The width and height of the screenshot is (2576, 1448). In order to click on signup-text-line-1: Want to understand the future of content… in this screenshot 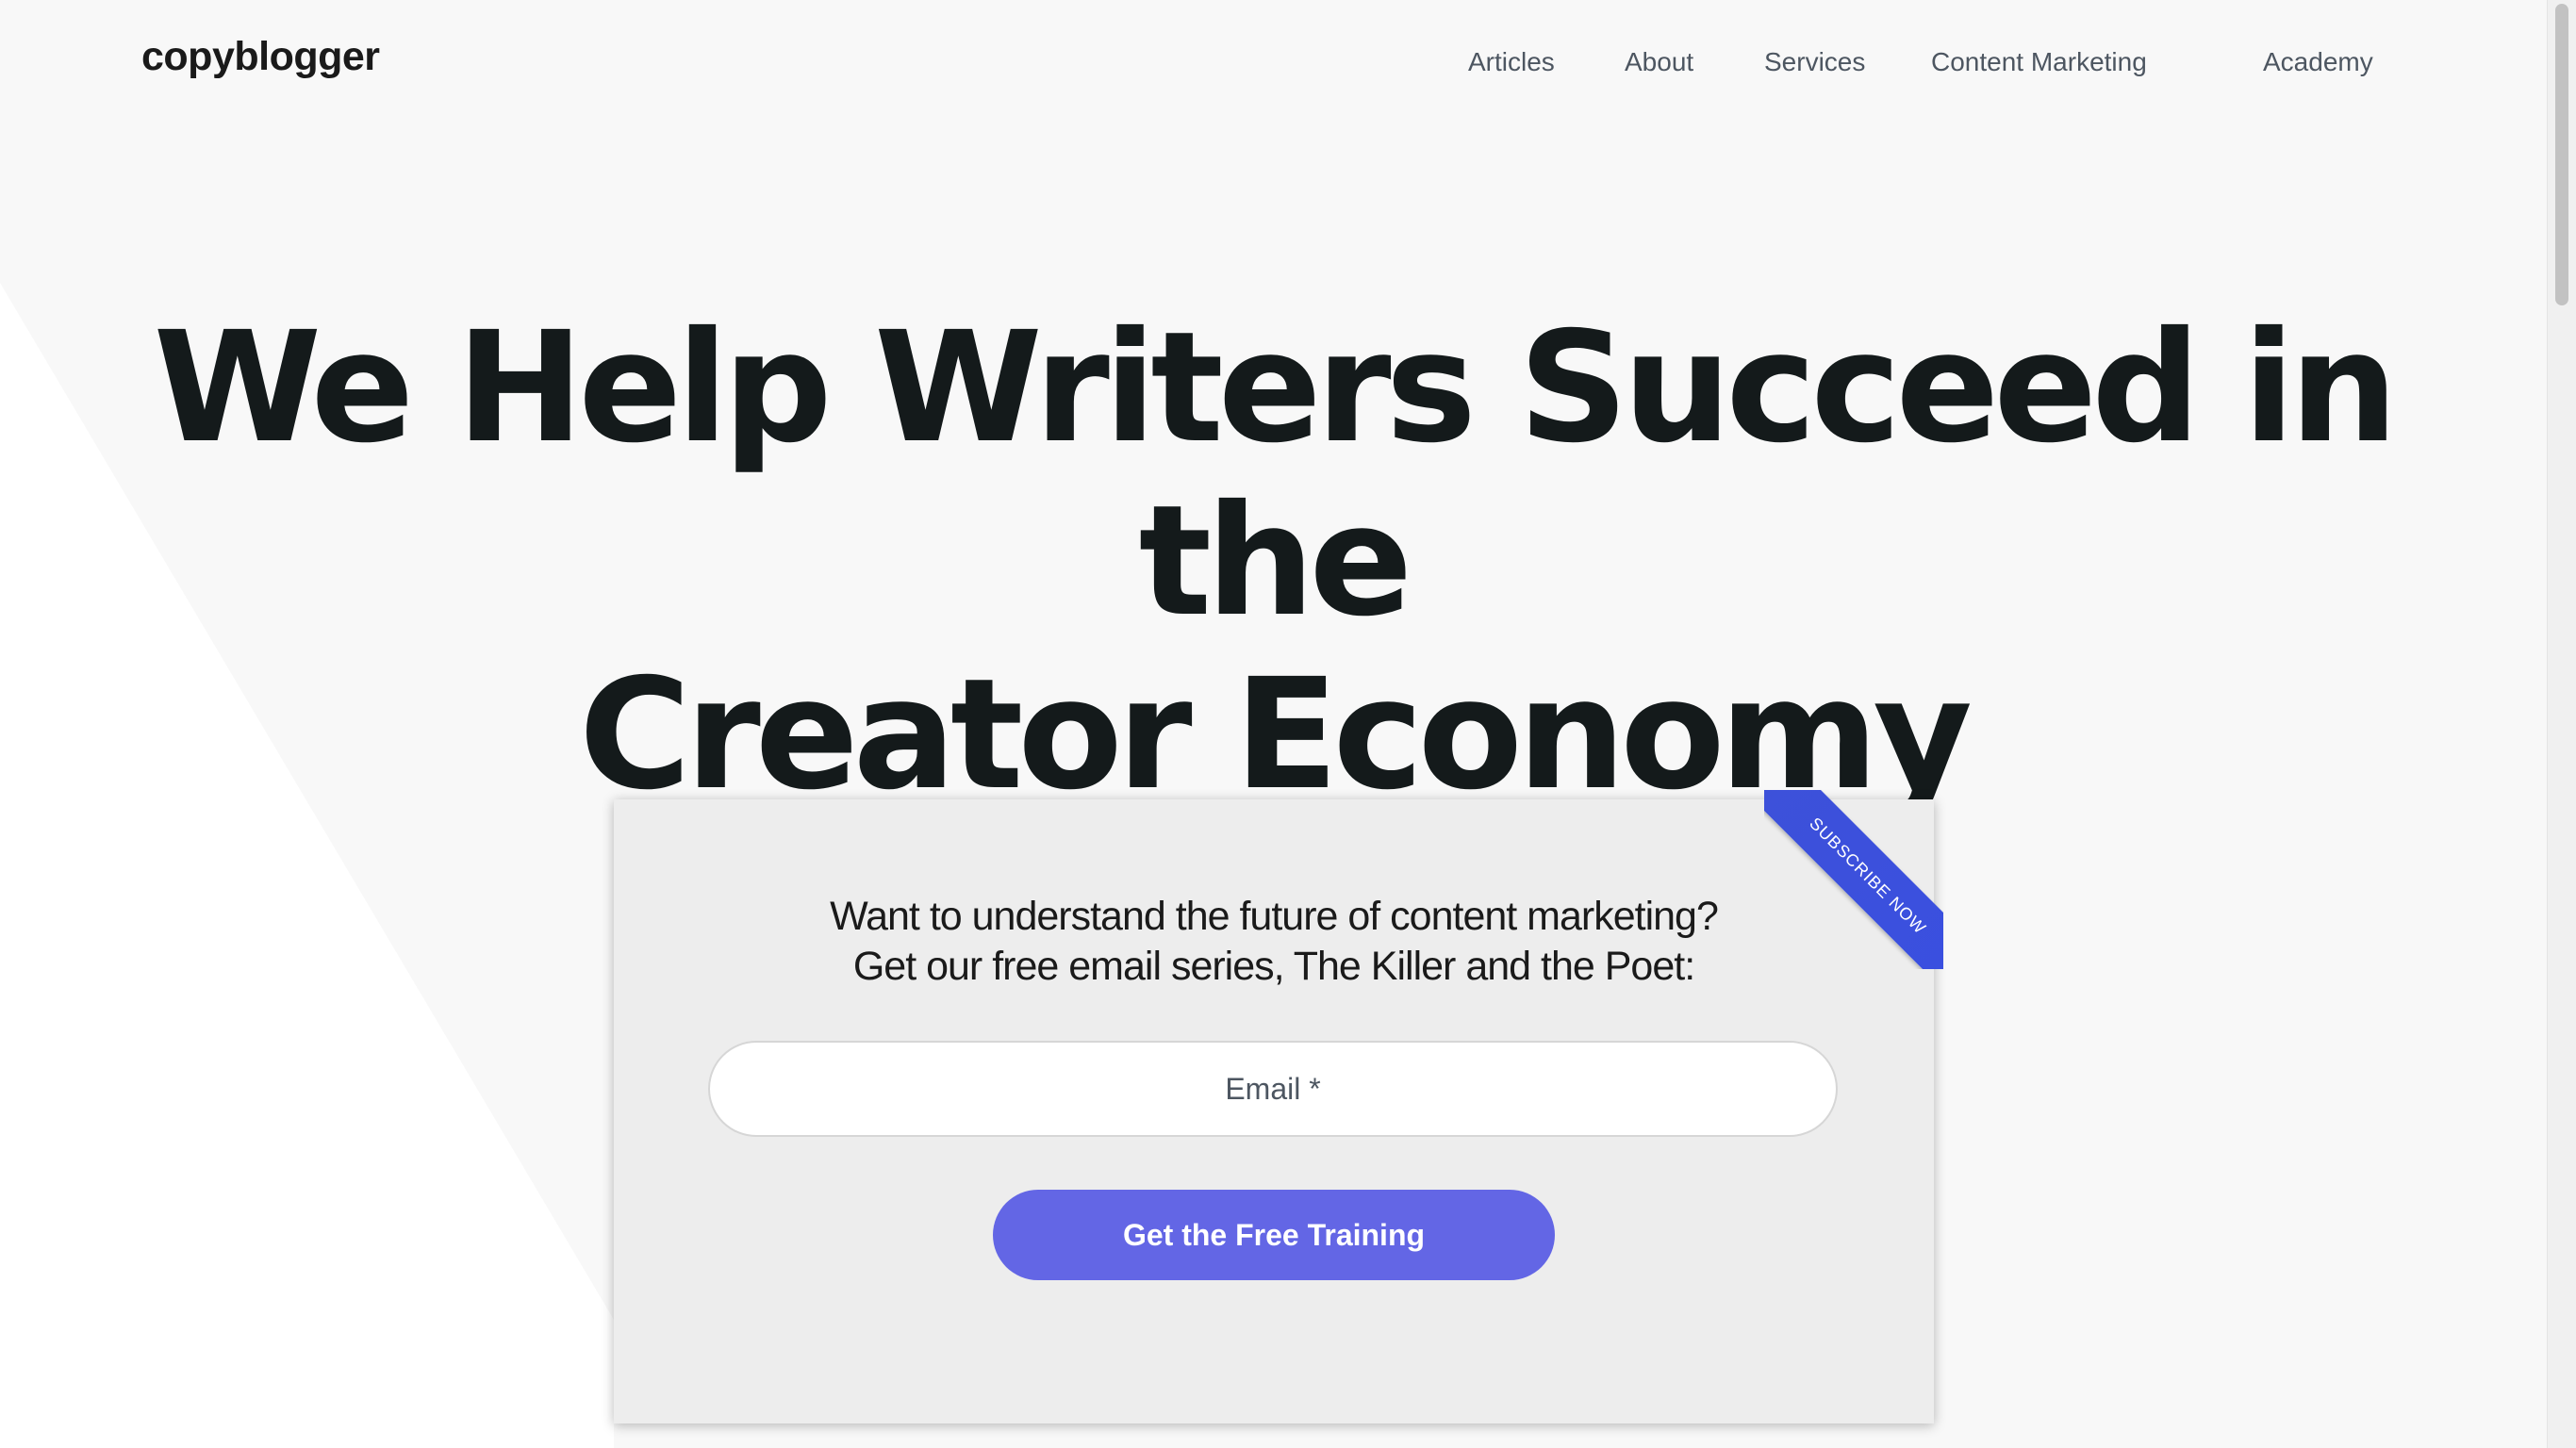, I will do `click(1274, 916)`.